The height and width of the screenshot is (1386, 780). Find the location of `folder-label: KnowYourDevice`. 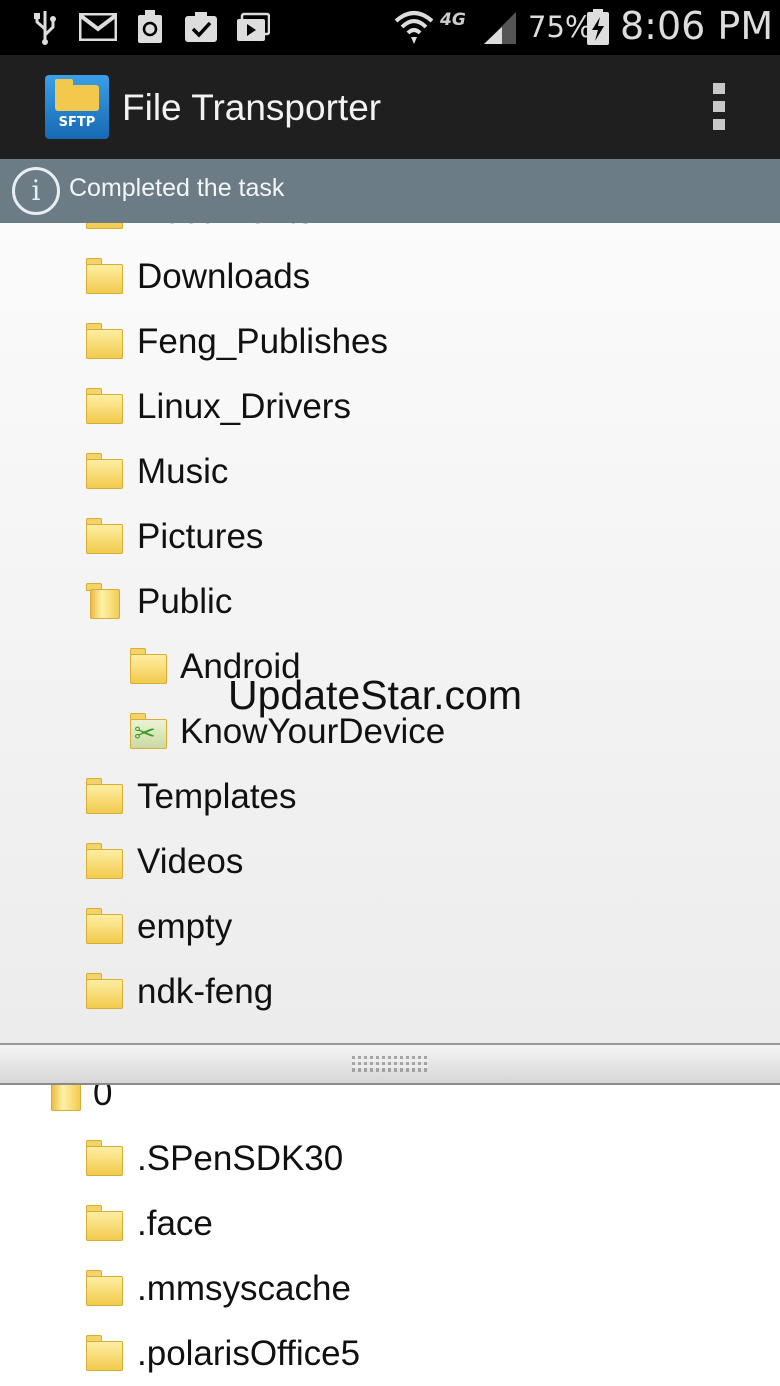

folder-label: KnowYourDevice is located at coordinates (313, 731).